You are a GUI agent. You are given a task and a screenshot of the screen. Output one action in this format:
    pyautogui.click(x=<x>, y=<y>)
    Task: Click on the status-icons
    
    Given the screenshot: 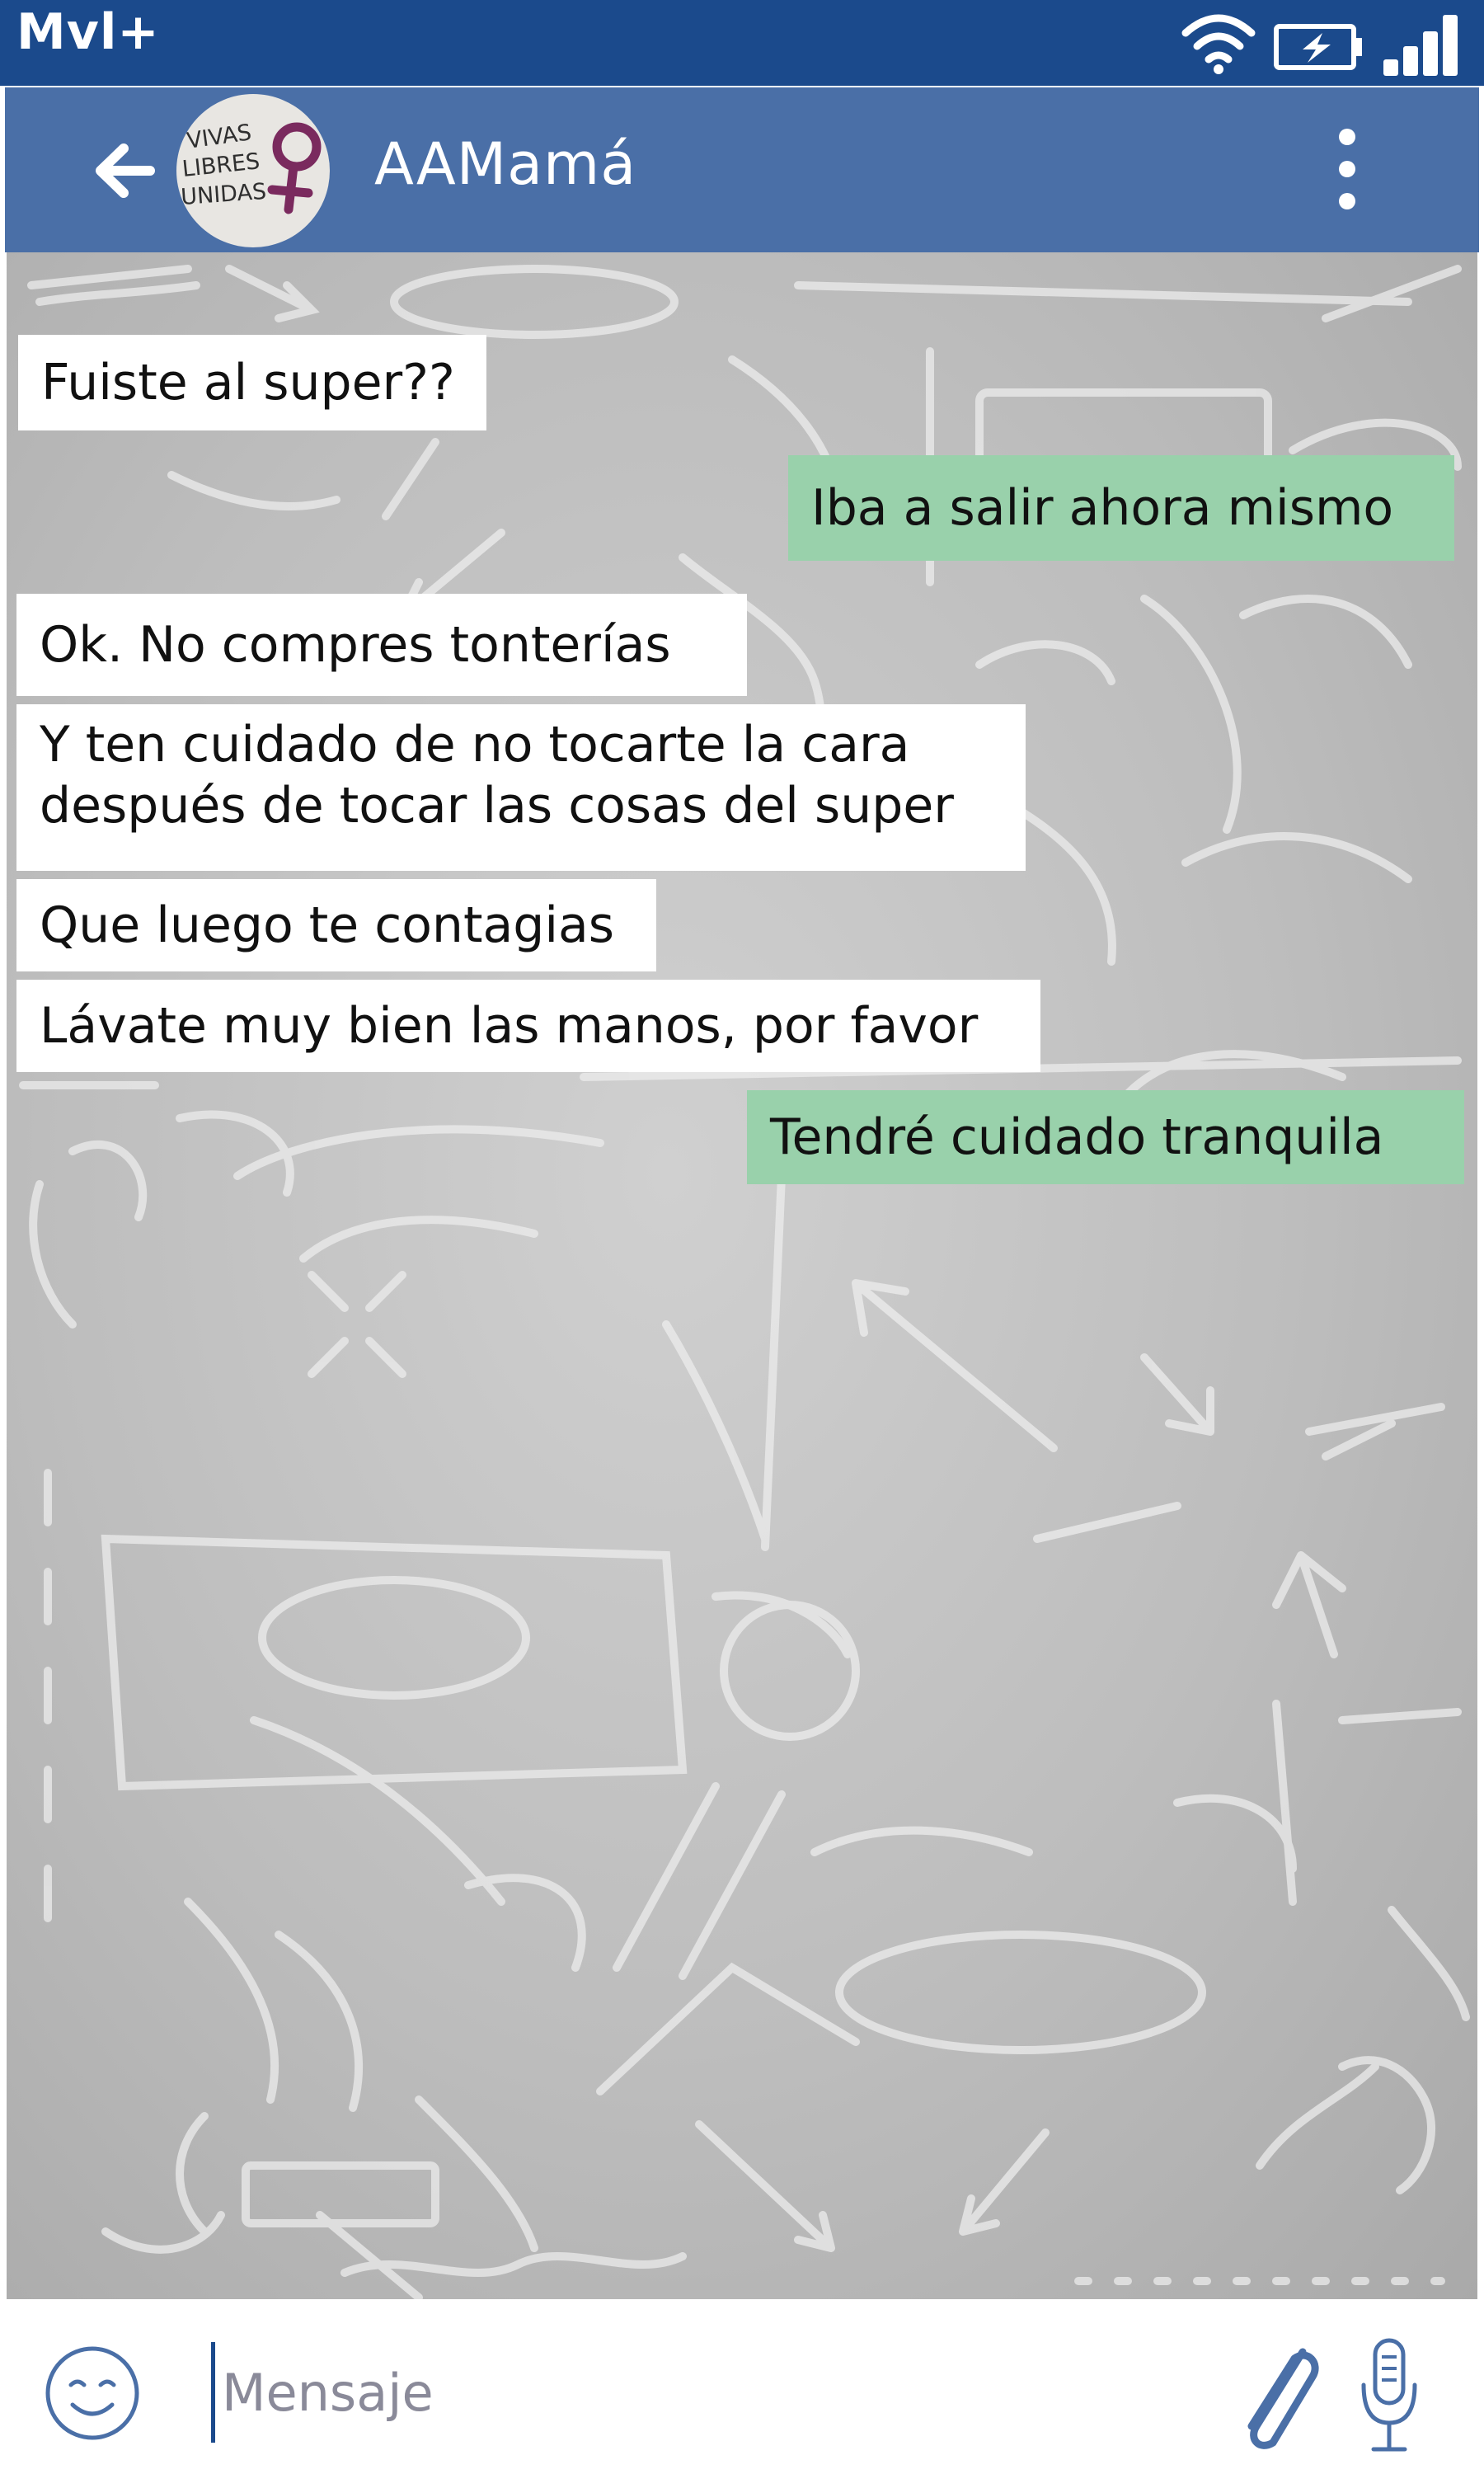 What is the action you would take?
    pyautogui.click(x=1319, y=44)
    